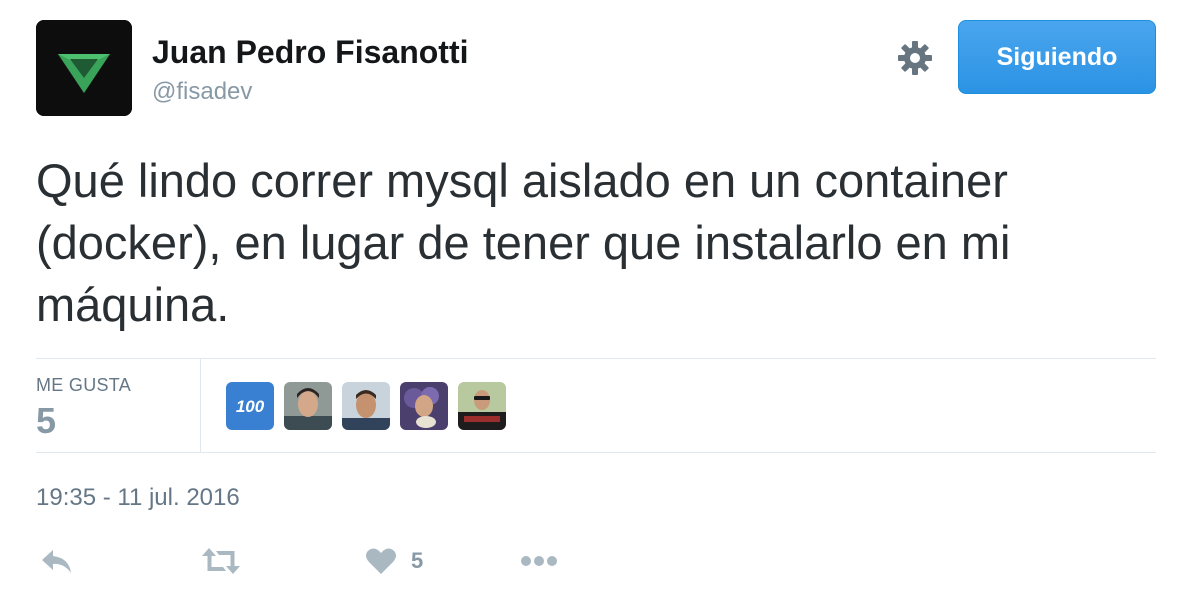  Describe the element at coordinates (202, 92) in the screenshot. I see `author-handle: @fisadev` at that location.